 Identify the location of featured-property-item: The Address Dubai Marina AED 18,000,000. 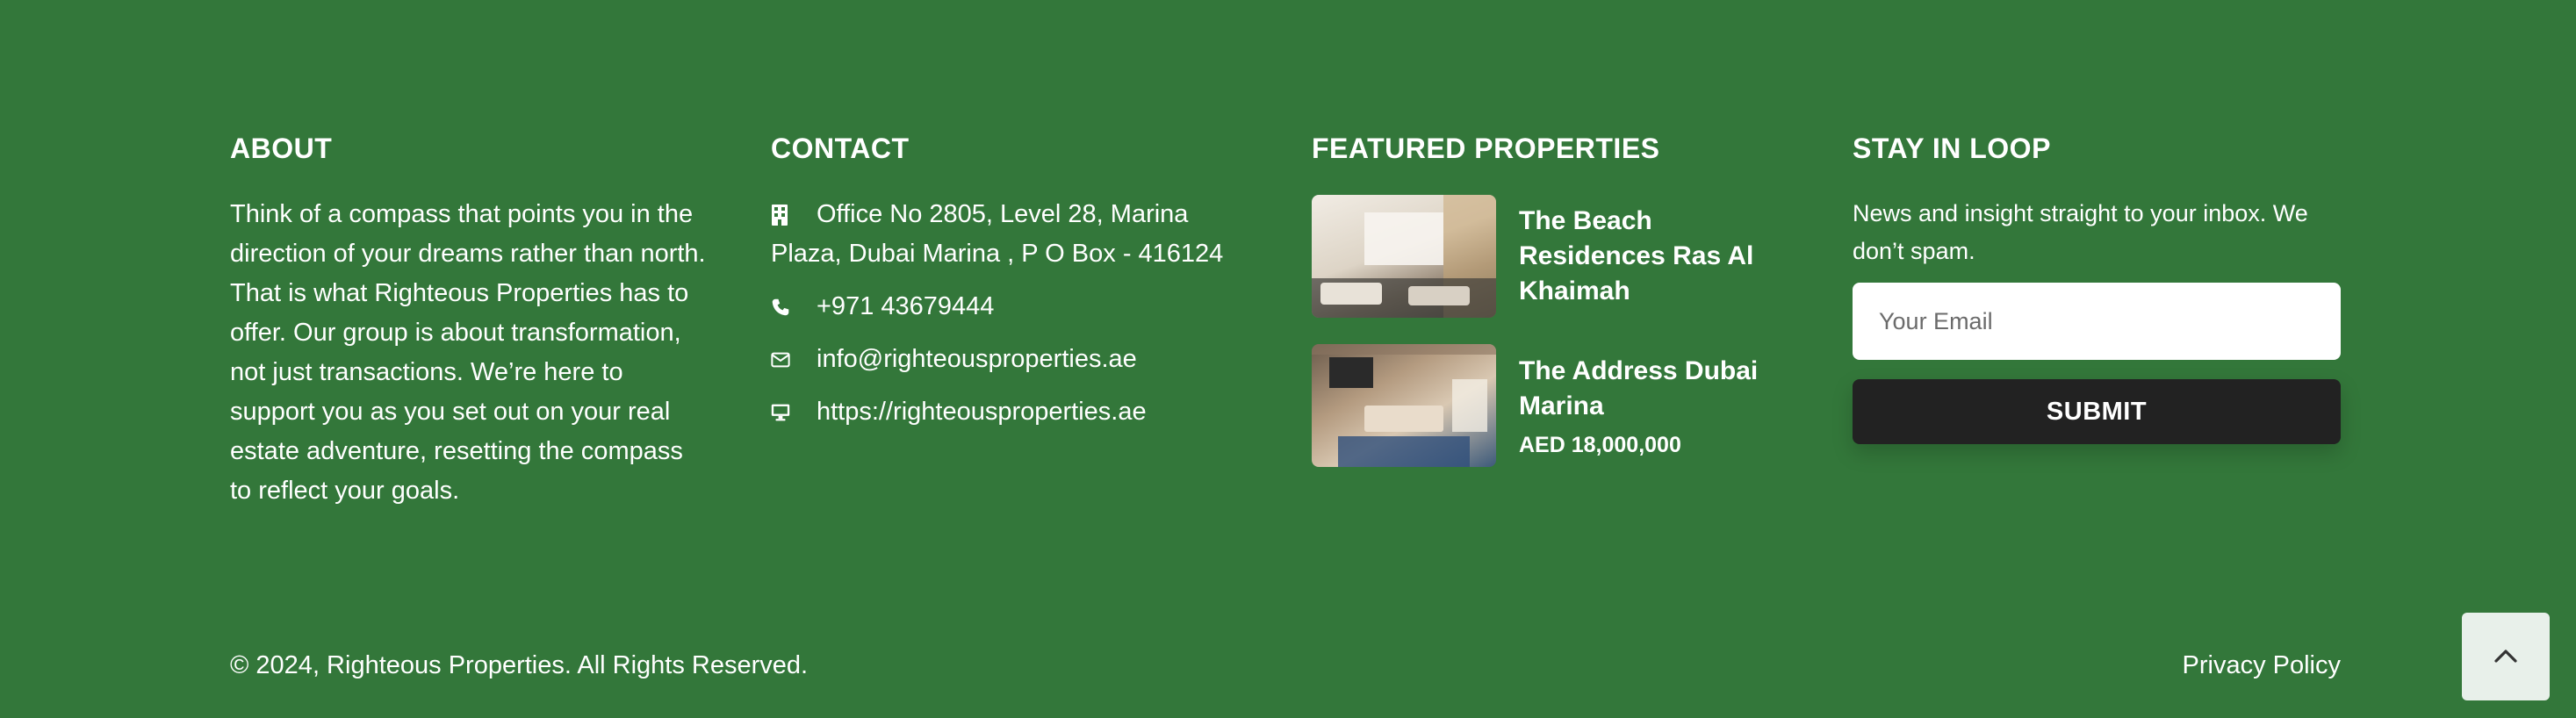
(1557, 405).